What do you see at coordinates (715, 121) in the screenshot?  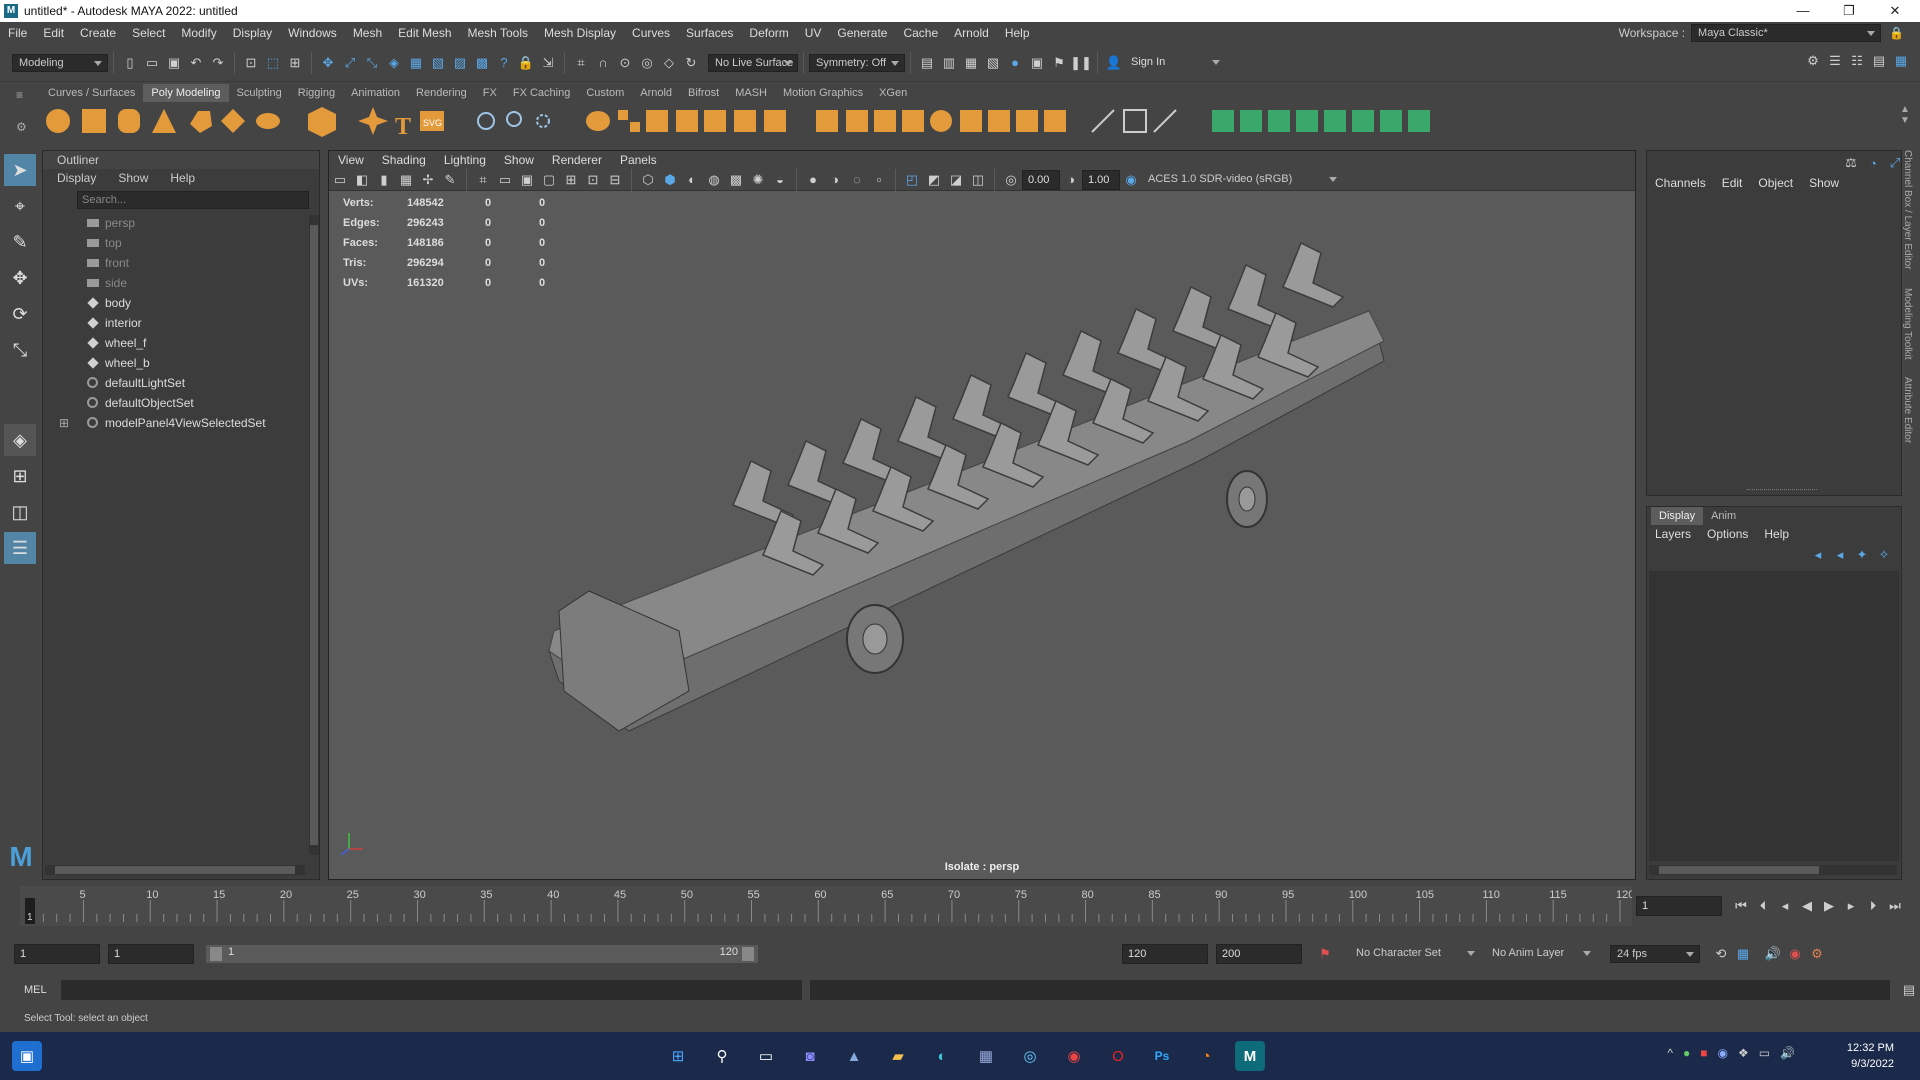 I see `bridge-icon` at bounding box center [715, 121].